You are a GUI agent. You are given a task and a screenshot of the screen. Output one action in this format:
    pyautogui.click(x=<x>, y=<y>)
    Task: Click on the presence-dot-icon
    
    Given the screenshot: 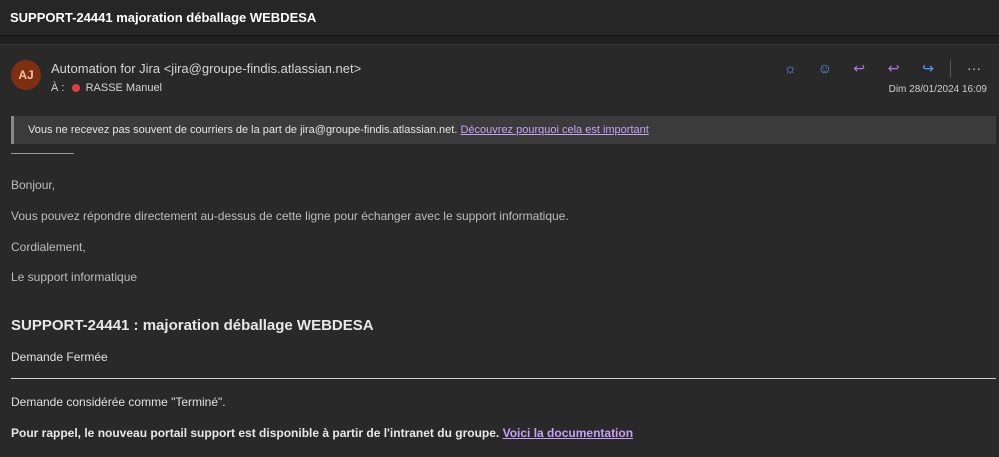 What is the action you would take?
    pyautogui.click(x=75, y=88)
    